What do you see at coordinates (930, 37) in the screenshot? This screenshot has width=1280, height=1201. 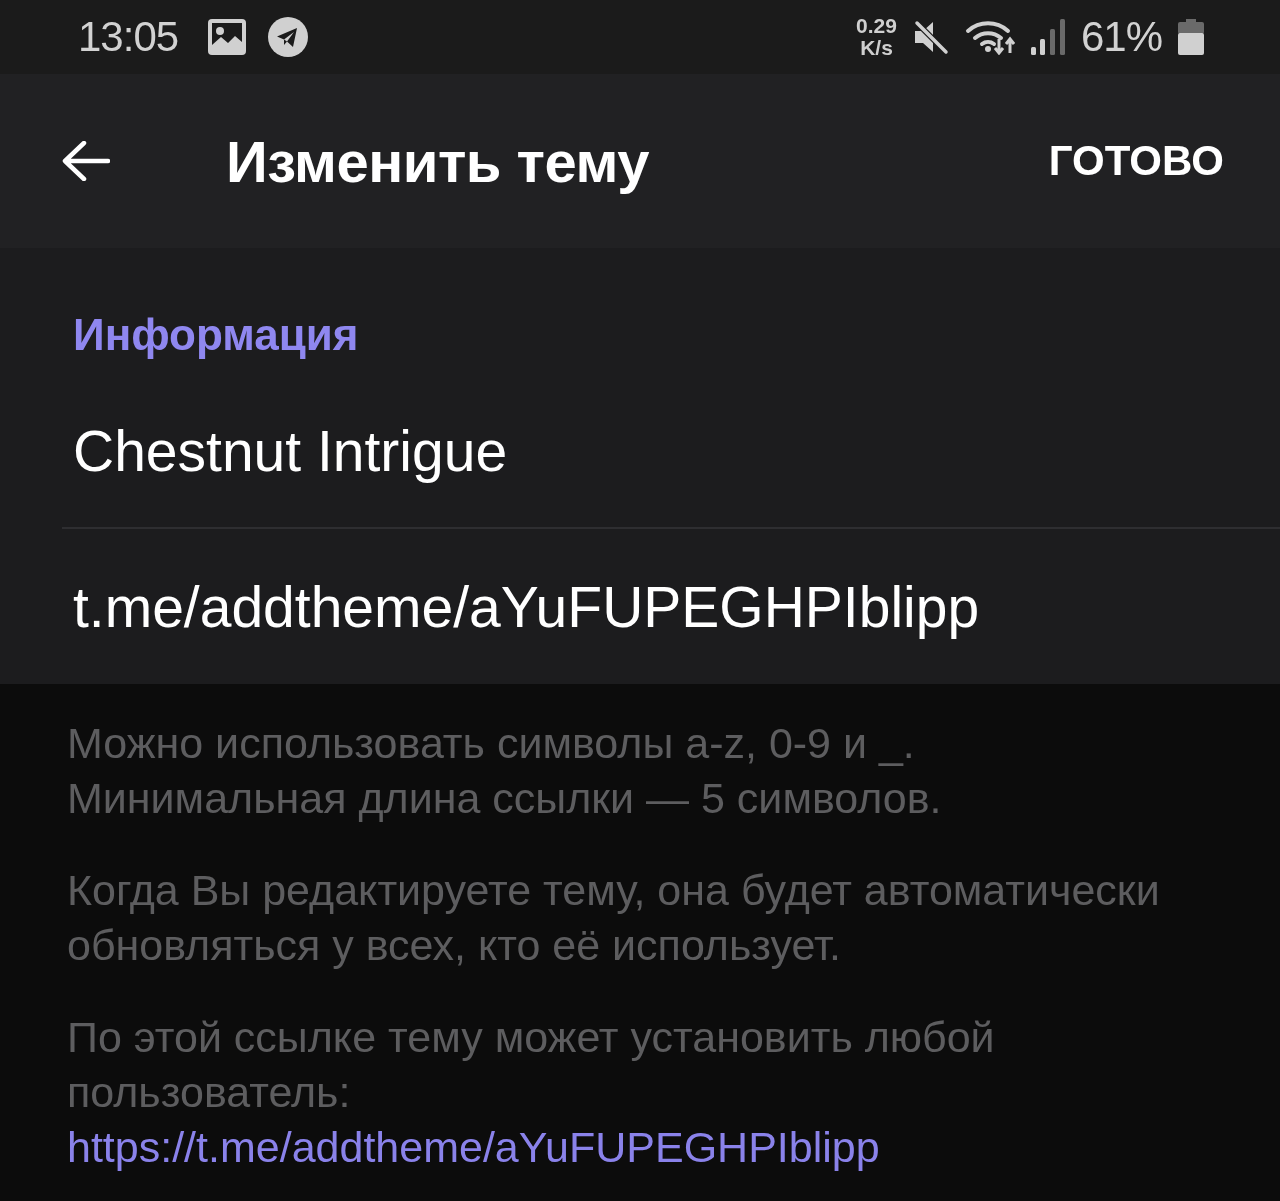 I see `mute-icon` at bounding box center [930, 37].